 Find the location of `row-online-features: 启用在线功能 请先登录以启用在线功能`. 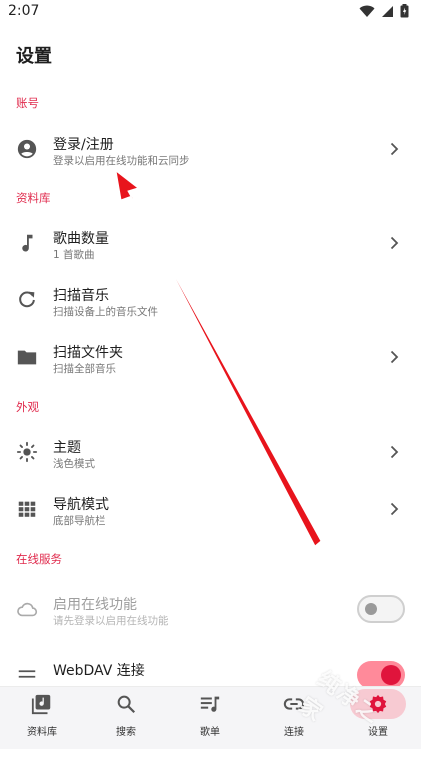

row-online-features: 启用在线功能 请先登录以启用在线功能 is located at coordinates (210, 609).